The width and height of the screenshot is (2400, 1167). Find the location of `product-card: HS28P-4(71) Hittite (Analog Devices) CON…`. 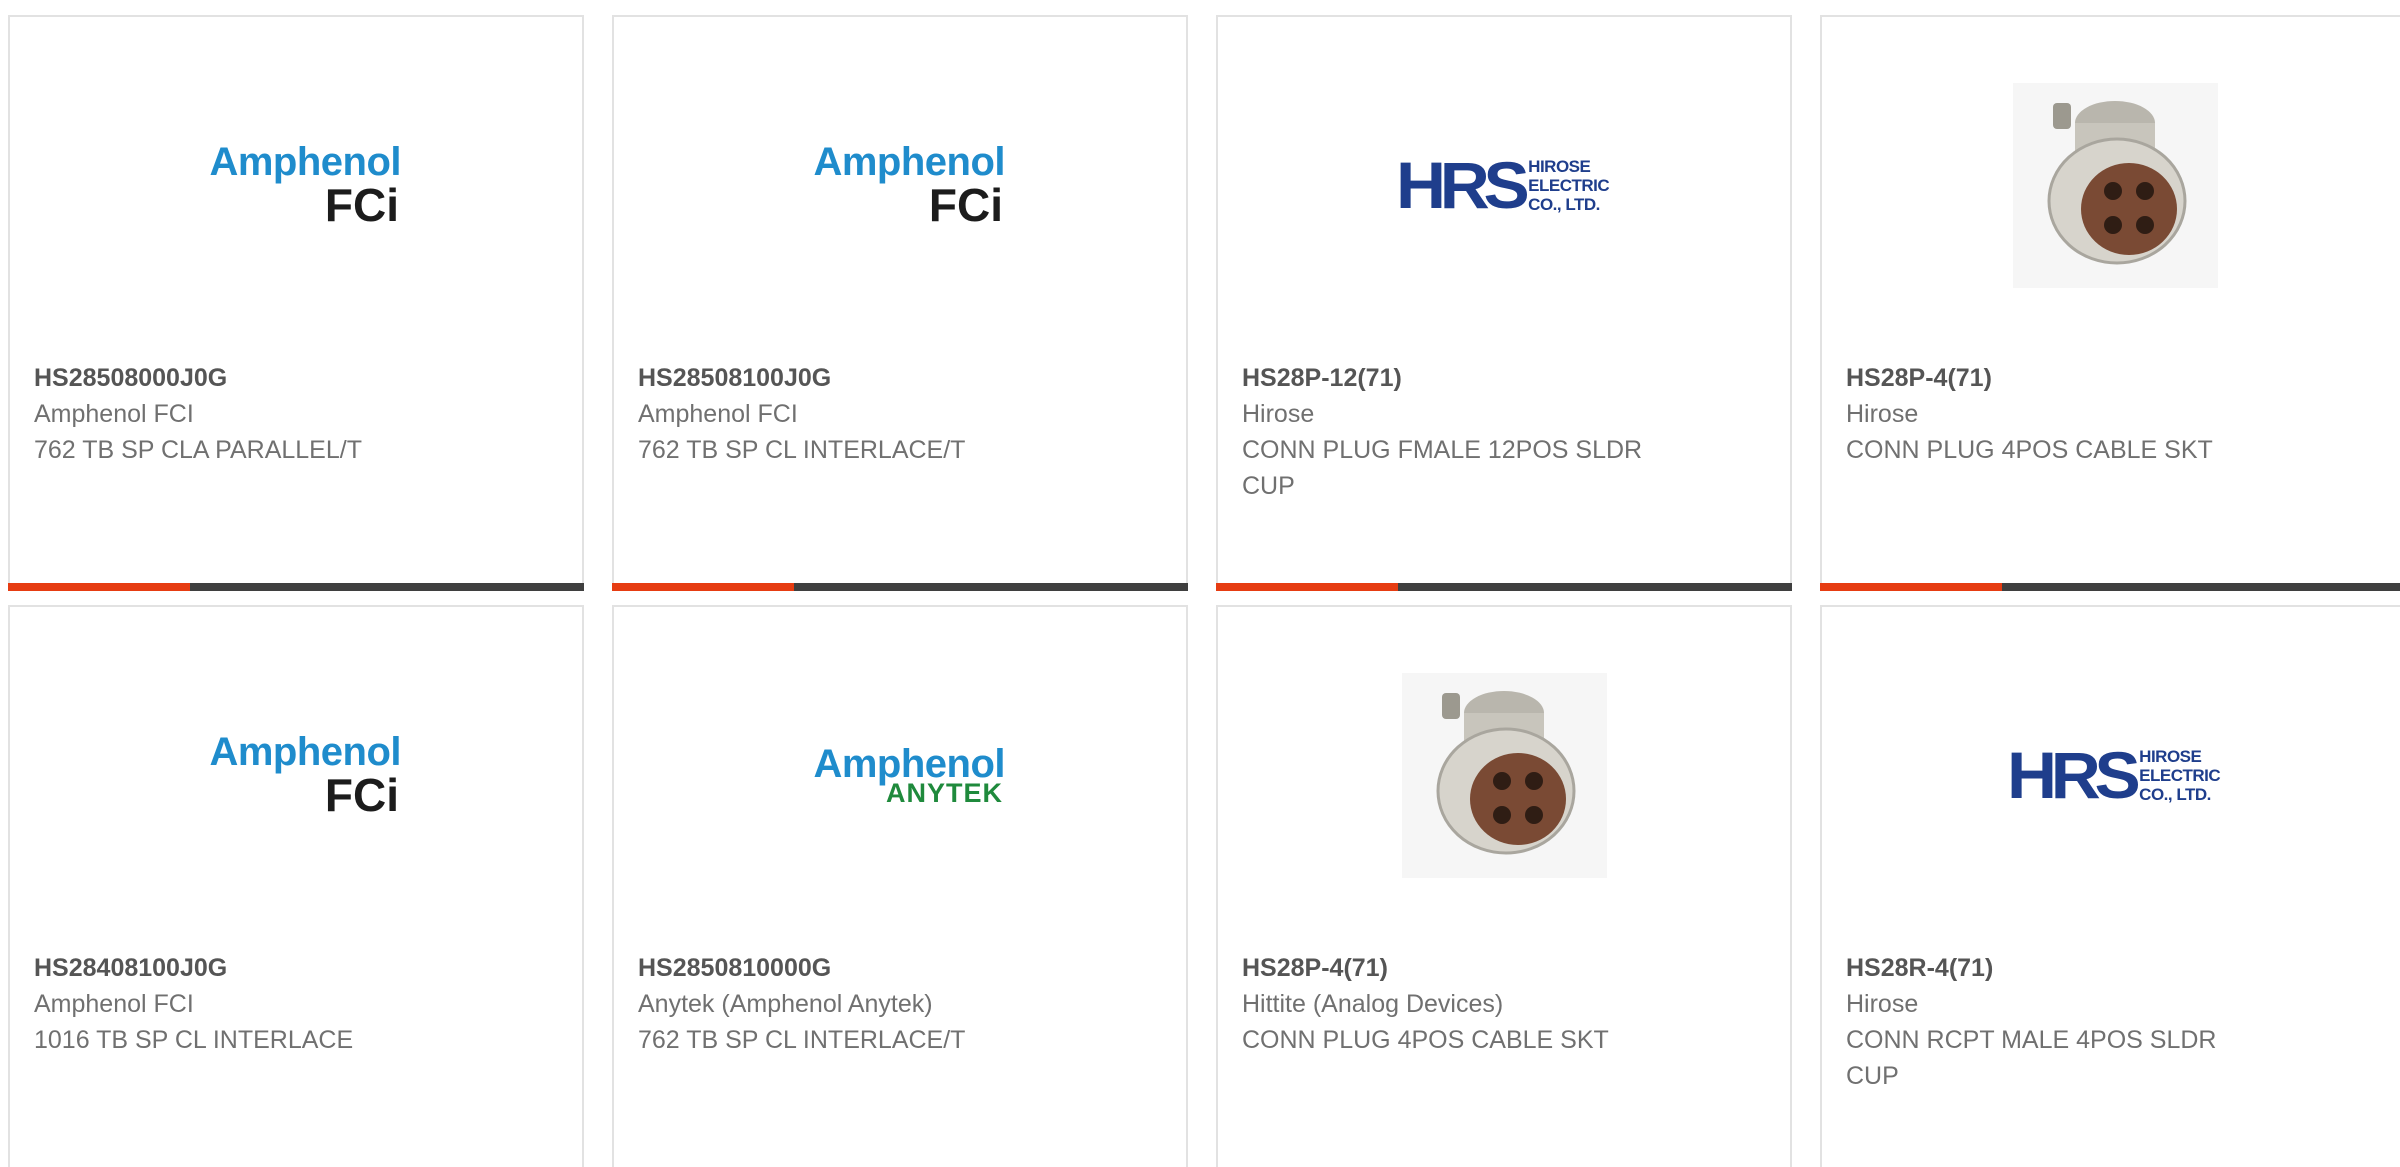

product-card: HS28P-4(71) Hittite (Analog Devices) CON… is located at coordinates (1504, 886).